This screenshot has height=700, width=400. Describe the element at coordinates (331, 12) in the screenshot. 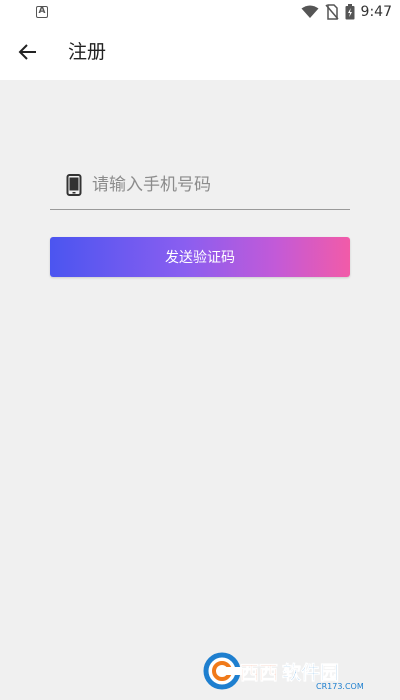

I see `no-sim-icon` at that location.